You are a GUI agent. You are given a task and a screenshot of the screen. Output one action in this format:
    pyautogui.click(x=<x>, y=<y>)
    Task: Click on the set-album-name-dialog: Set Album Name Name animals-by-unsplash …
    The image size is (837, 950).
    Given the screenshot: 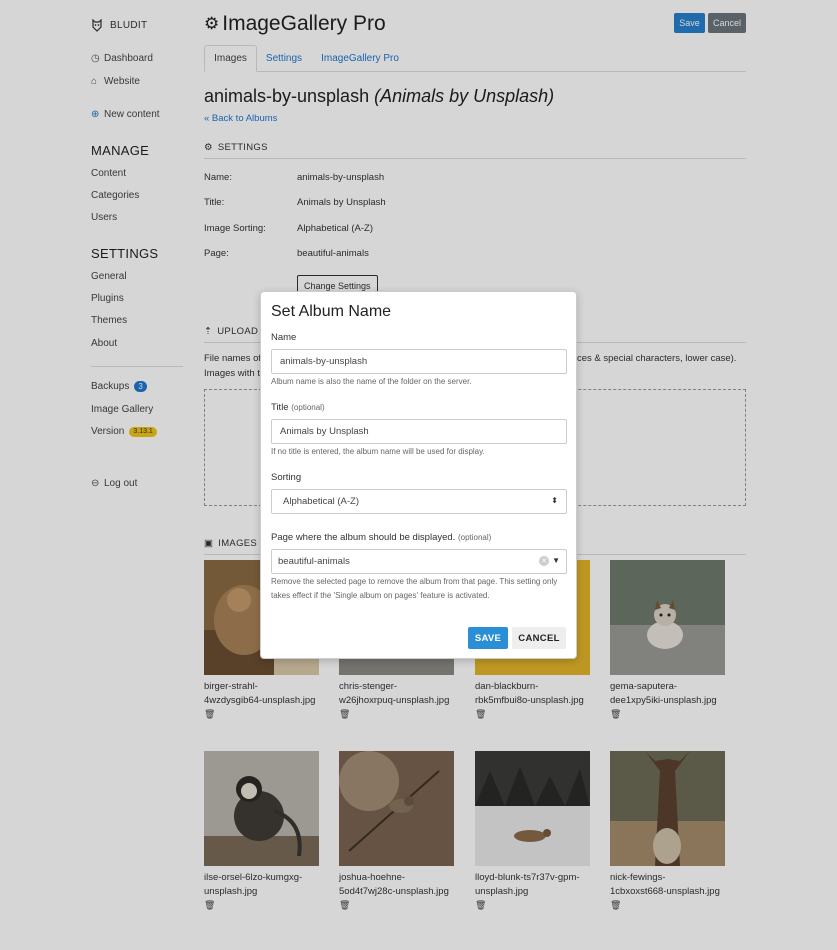 What is the action you would take?
    pyautogui.click(x=418, y=475)
    